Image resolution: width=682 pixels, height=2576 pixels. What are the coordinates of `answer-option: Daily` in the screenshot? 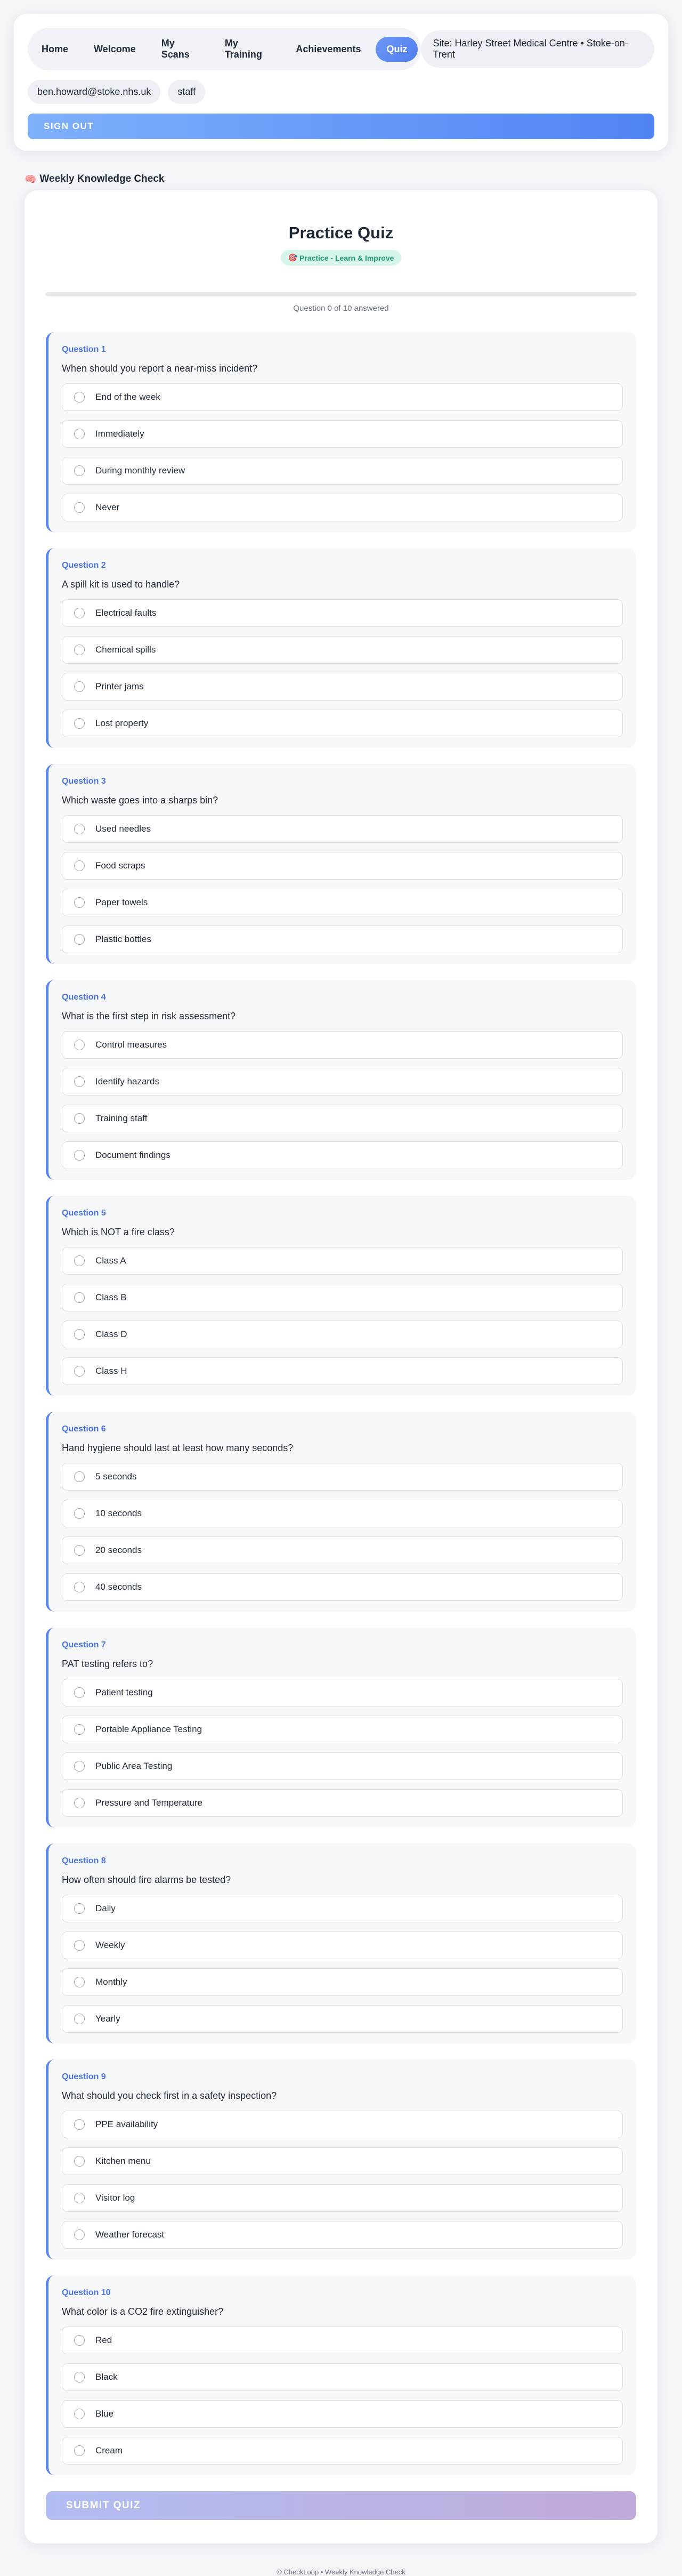 It's located at (343, 1908).